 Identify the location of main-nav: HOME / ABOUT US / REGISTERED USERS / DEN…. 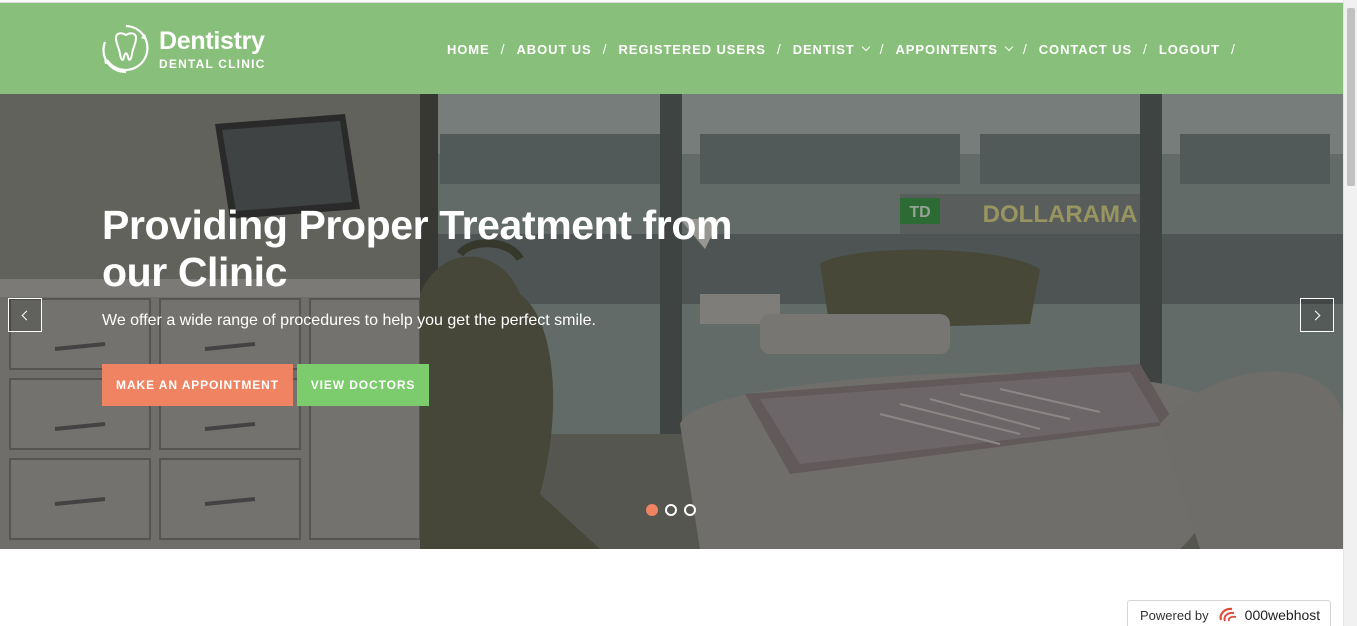
(847, 49).